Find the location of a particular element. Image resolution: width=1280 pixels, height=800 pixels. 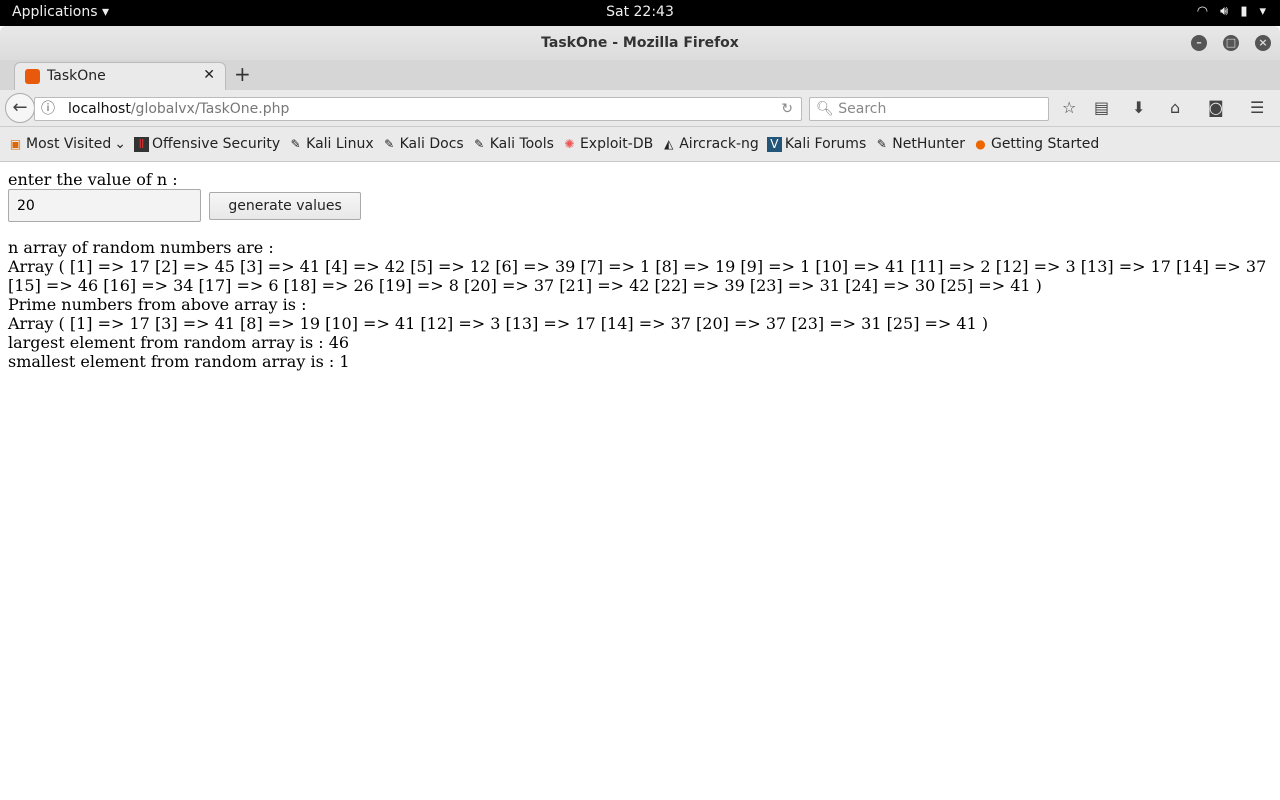

wifi-icon: ◠ is located at coordinates (1202, 11).